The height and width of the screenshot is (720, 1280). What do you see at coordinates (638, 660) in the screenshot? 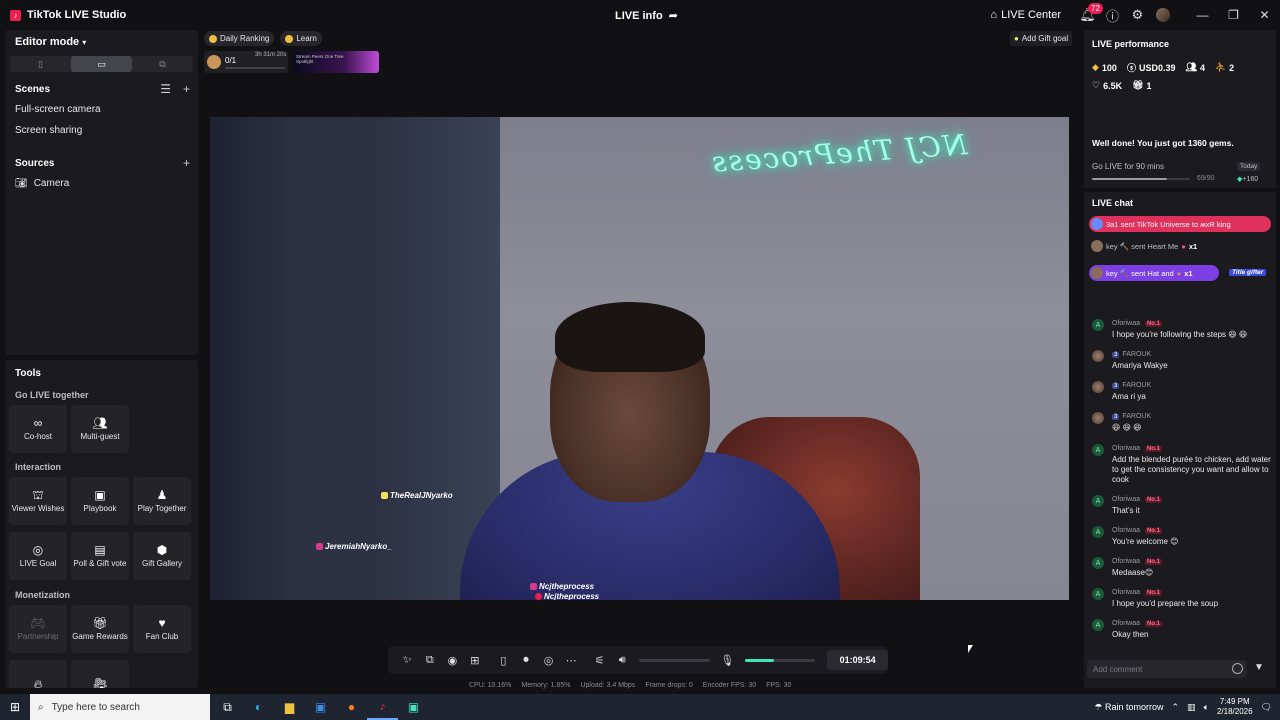
I see `stream-controls: ✨︎ ⧉ ◉ ⊞ ▯ ⏺ ◎ ⋯ ⚟ 🔊︎ 🎙︎ 01:09:54` at bounding box center [638, 660].